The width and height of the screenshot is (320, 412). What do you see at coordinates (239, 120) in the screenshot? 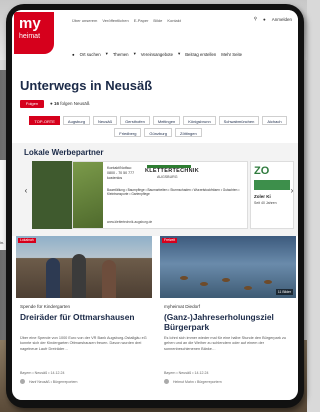
I see `tag-schwabmuenchen: Schwabmünchen` at bounding box center [239, 120].